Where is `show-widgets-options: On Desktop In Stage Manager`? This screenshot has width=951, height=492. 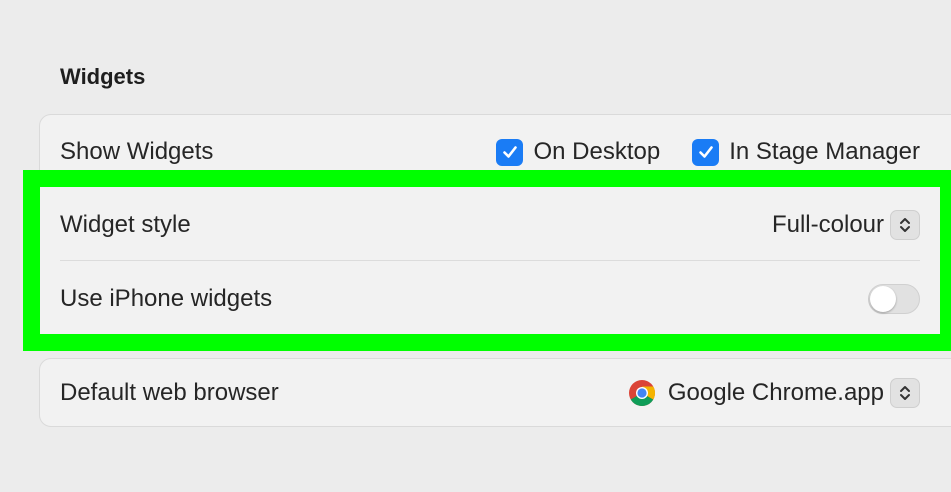 show-widgets-options: On Desktop In Stage Manager is located at coordinates (692, 152).